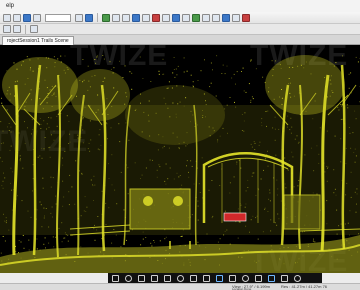 This screenshot has height=290, width=360. I want to click on color-mode-icon, so click(258, 278).